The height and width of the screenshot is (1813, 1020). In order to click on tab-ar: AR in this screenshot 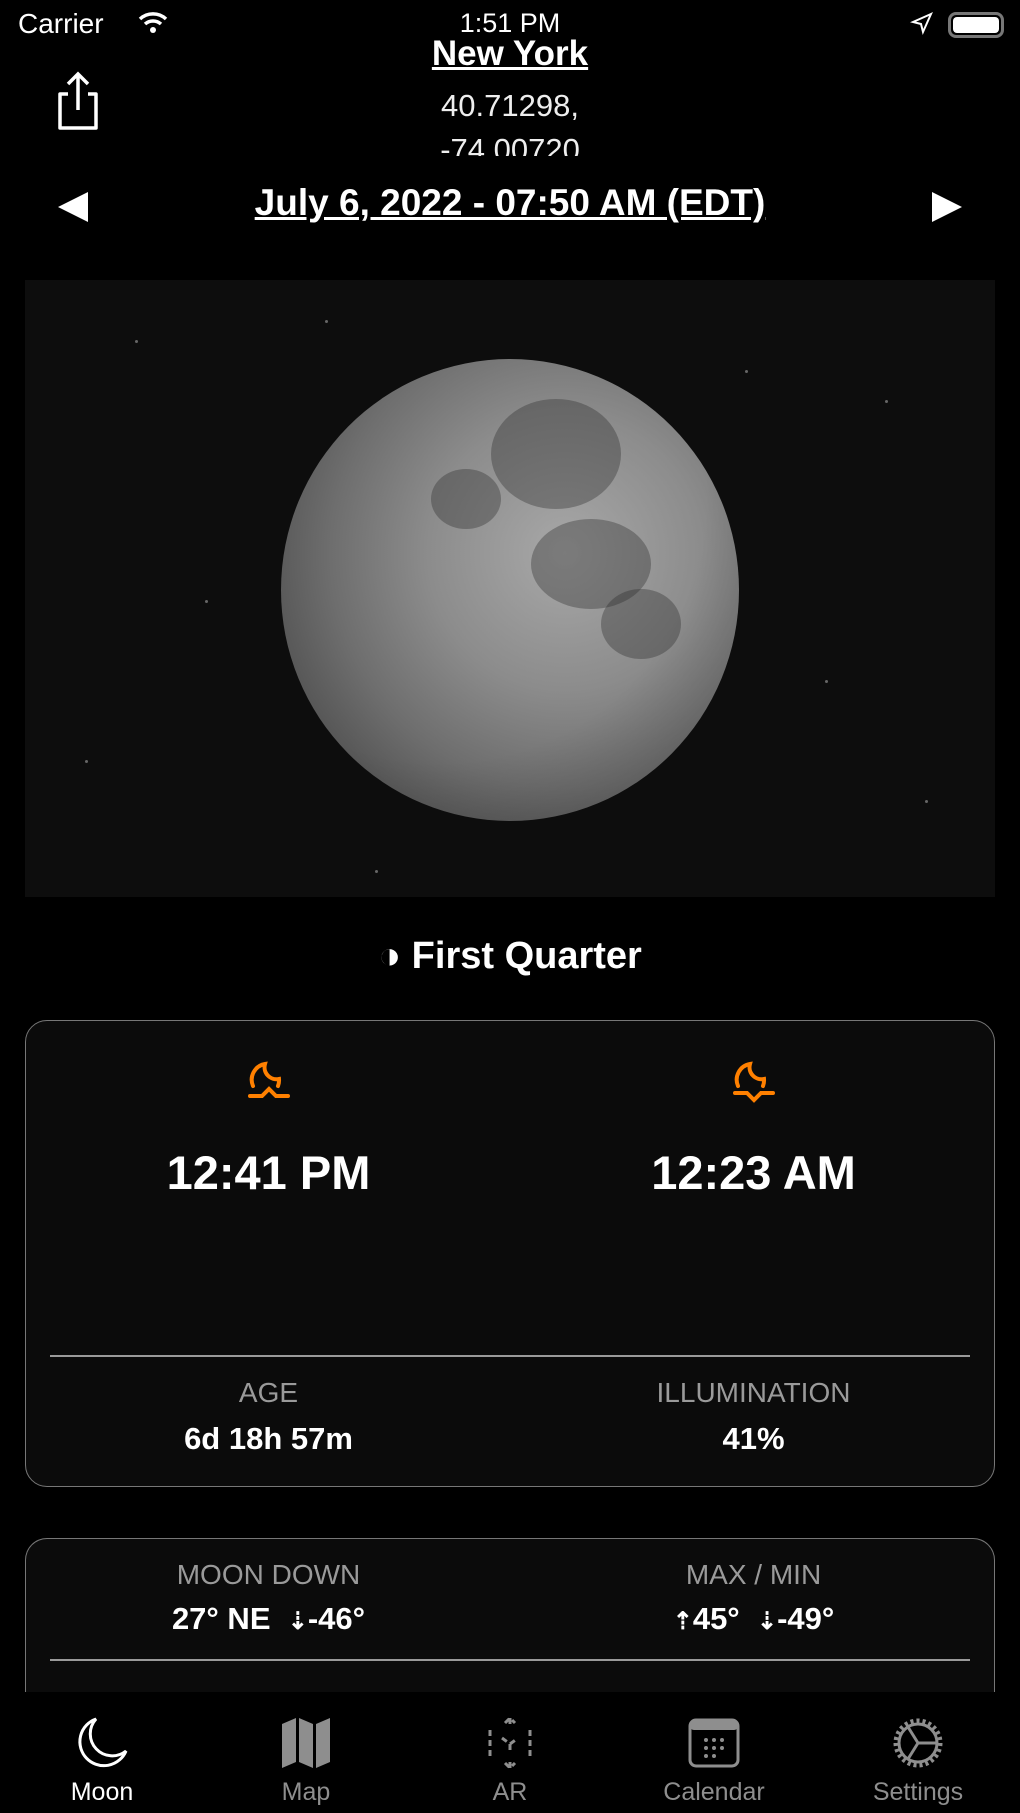, I will do `click(510, 1752)`.